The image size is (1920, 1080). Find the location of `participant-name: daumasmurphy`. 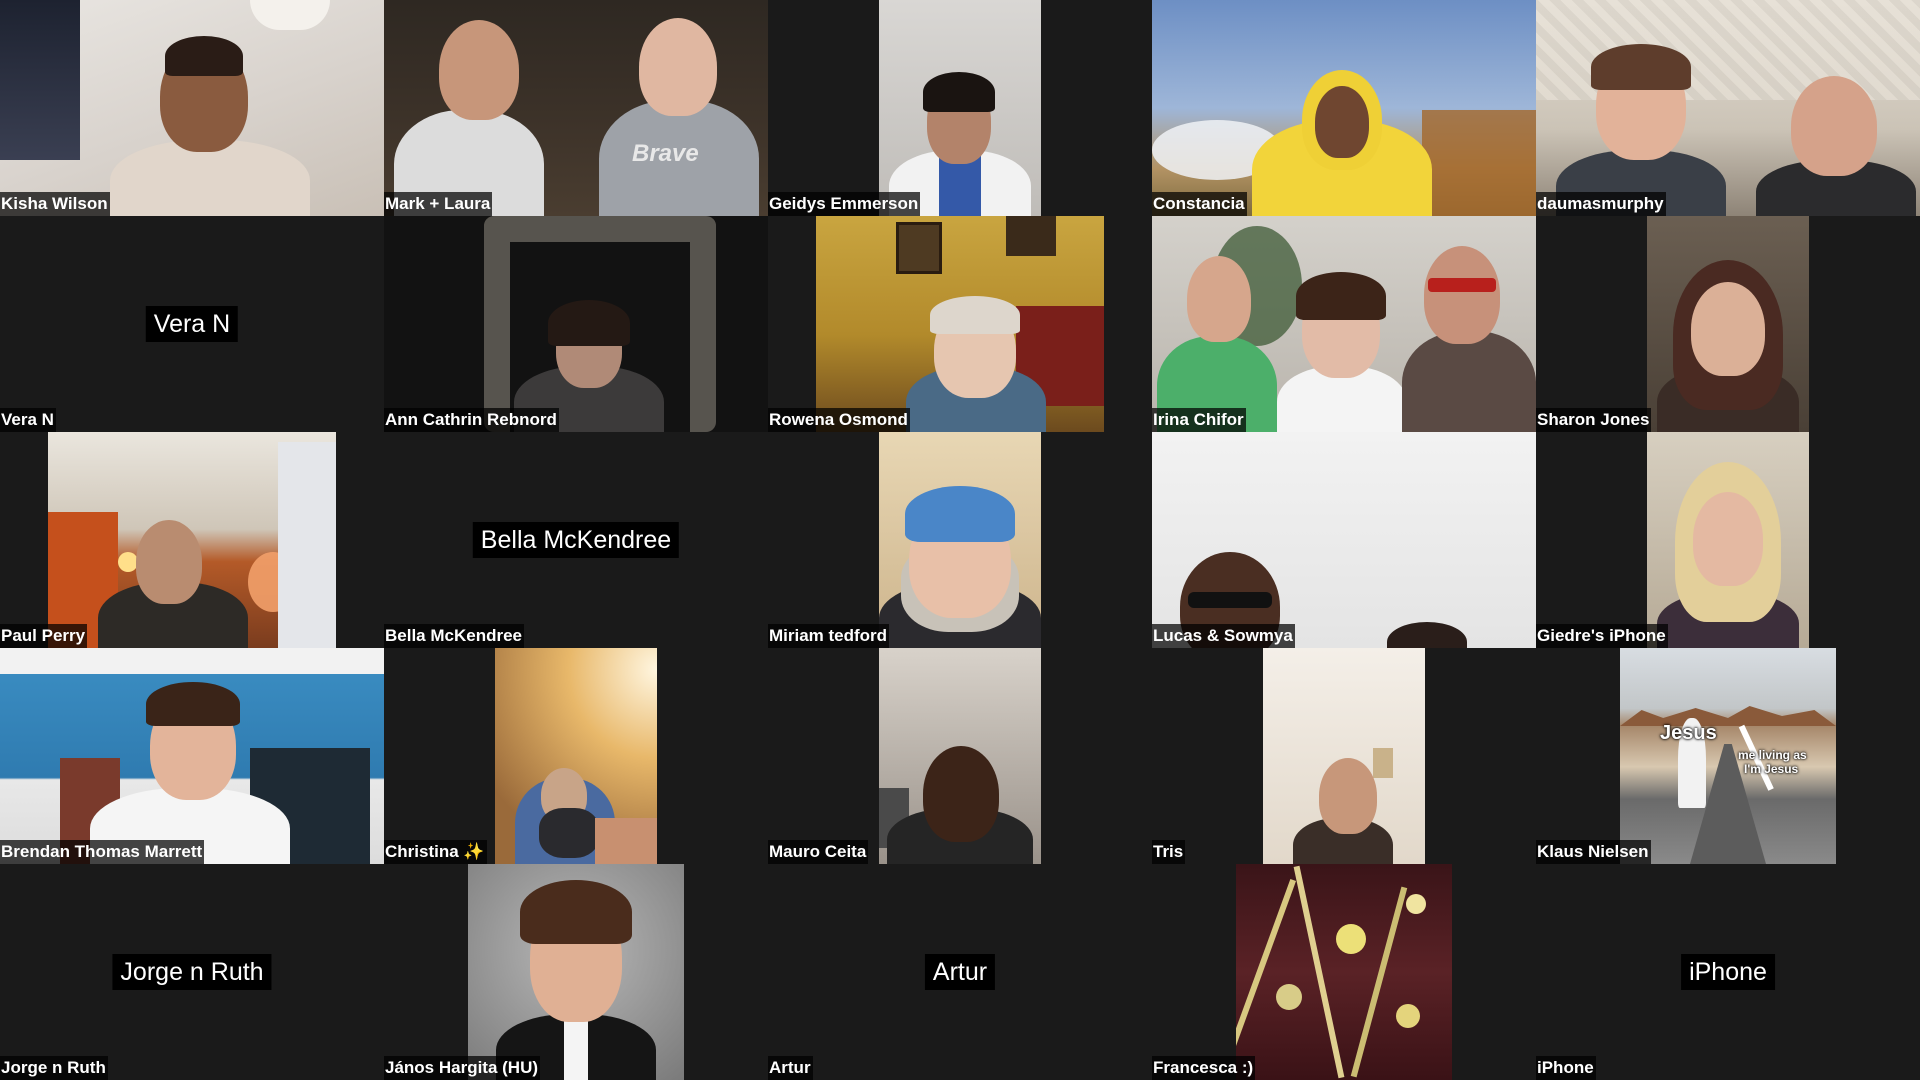

participant-name: daumasmurphy is located at coordinates (1601, 204).